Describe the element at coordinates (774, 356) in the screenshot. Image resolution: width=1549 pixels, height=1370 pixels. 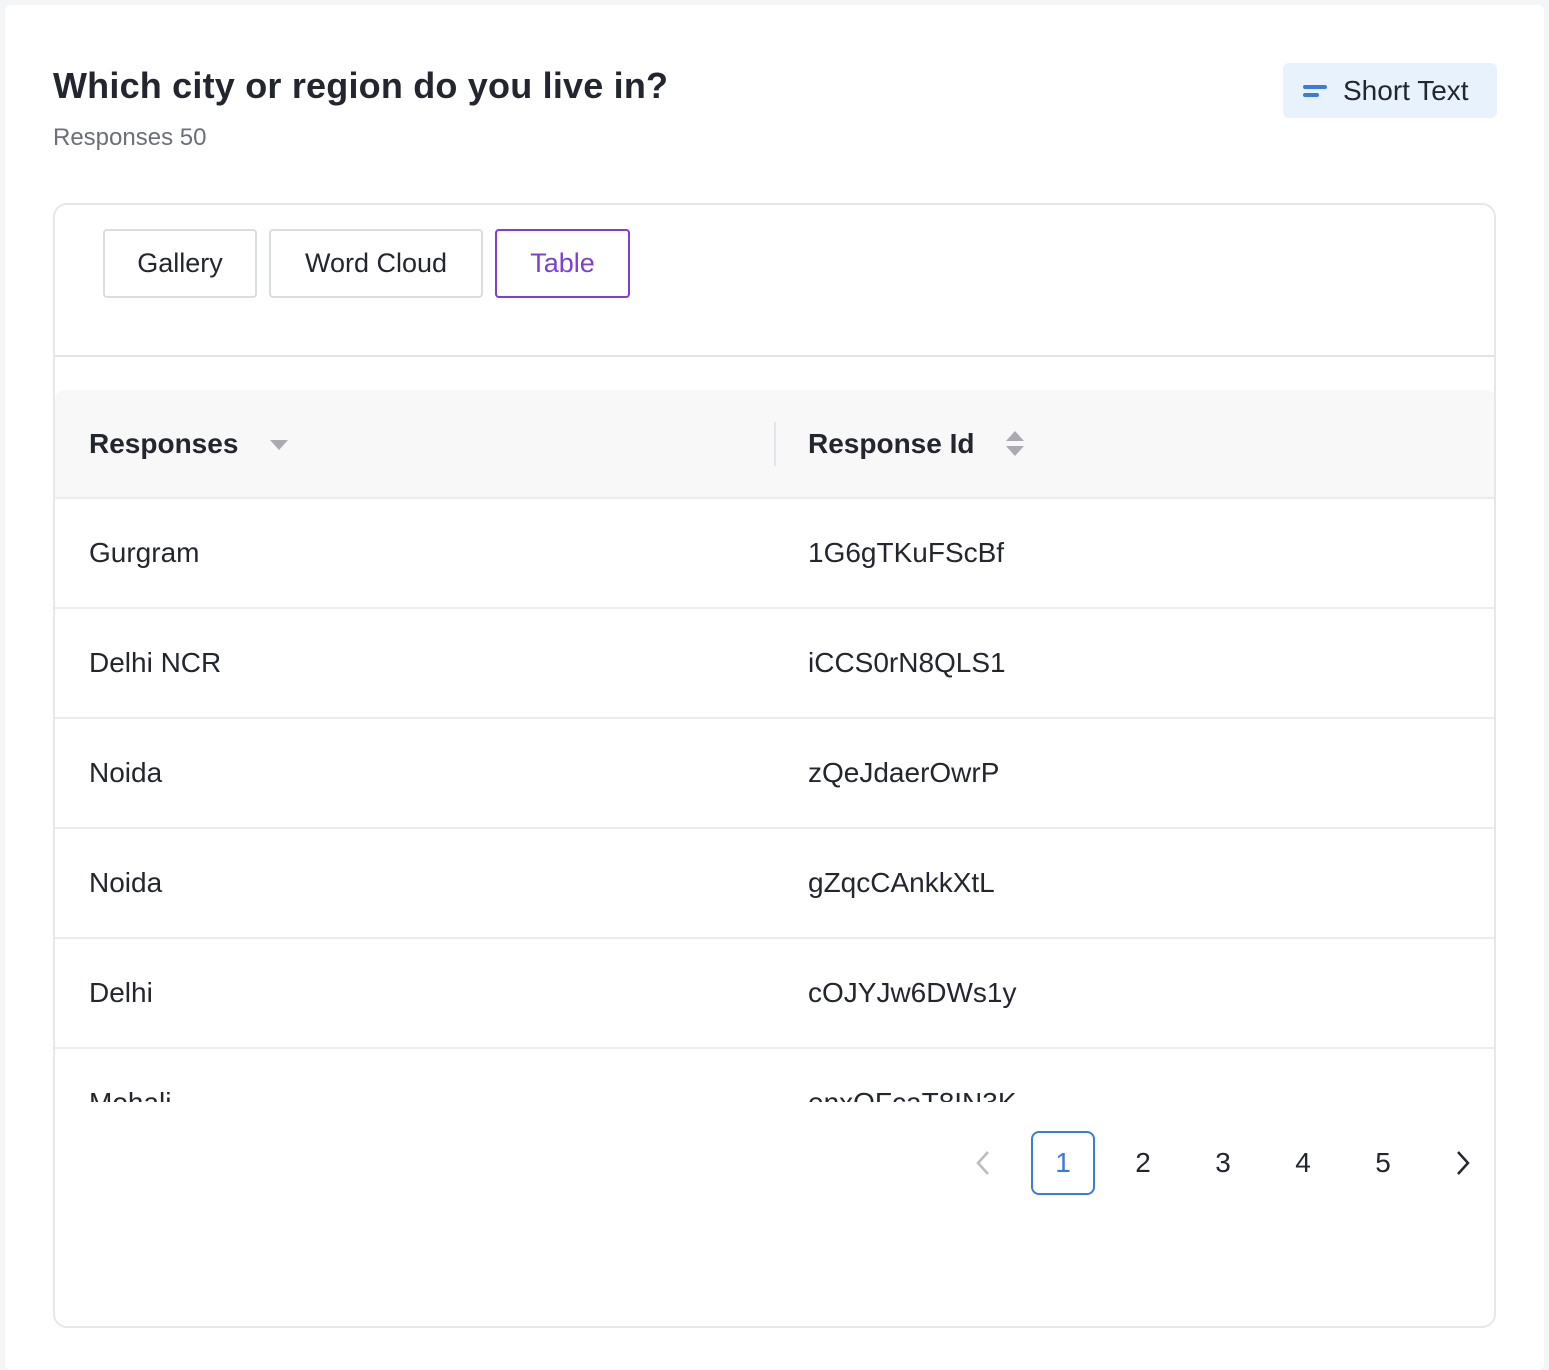
I see `tabs-divider` at that location.